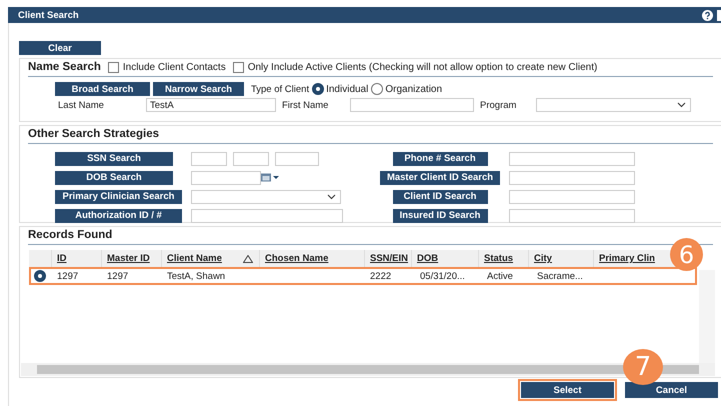 This screenshot has width=721, height=406. Describe the element at coordinates (686, 254) in the screenshot. I see `step-number-badge: 6` at that location.